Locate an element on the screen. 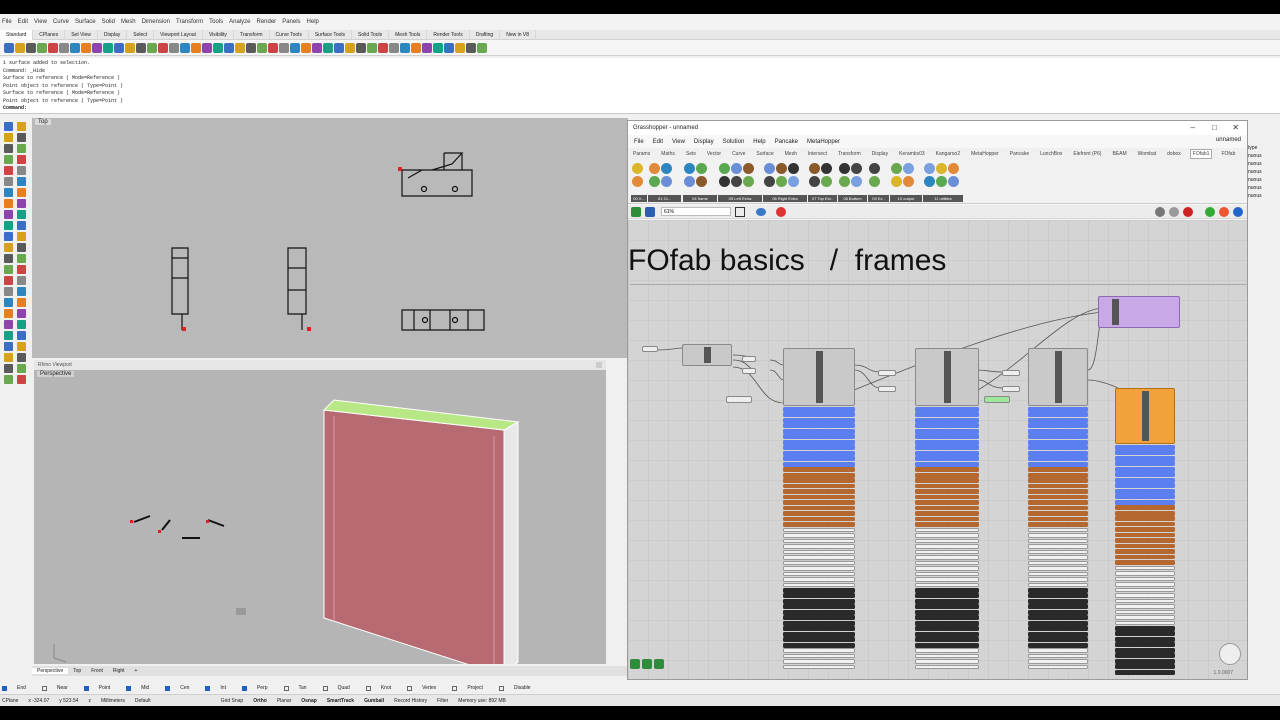 Image resolution: width=1280 pixels, height=720 pixels. menu-item: Mesh is located at coordinates (128, 22).